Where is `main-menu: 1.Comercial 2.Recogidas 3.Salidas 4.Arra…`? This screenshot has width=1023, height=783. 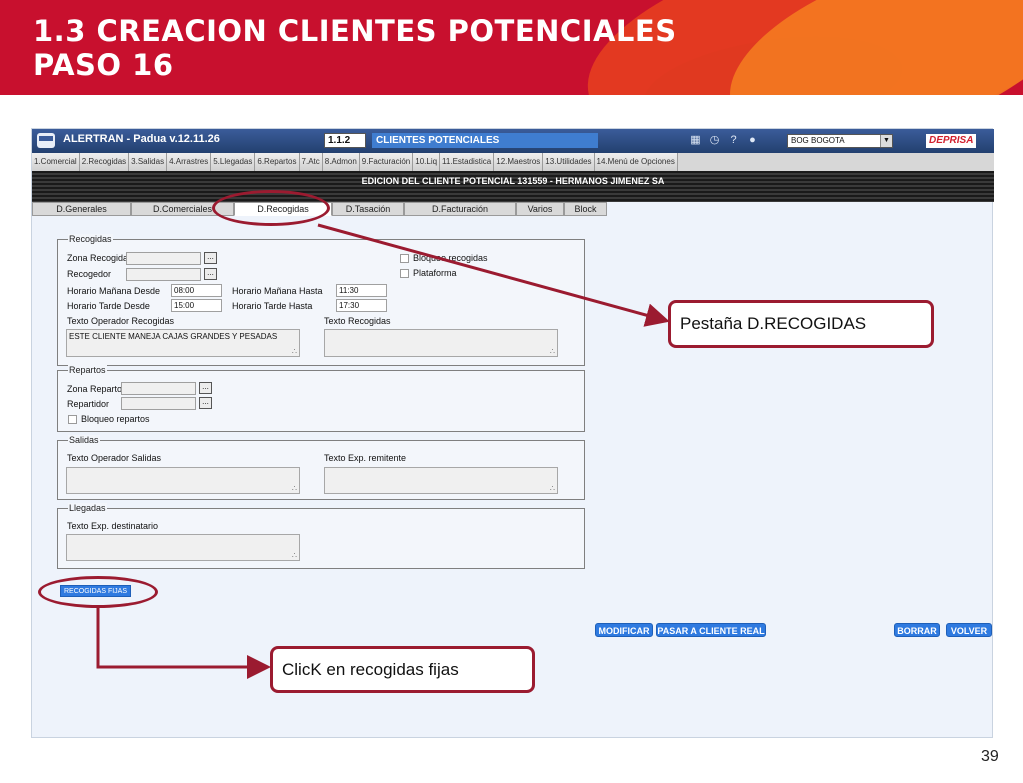
main-menu: 1.Comercial 2.Recogidas 3.Salidas 4.Arra… is located at coordinates (513, 162).